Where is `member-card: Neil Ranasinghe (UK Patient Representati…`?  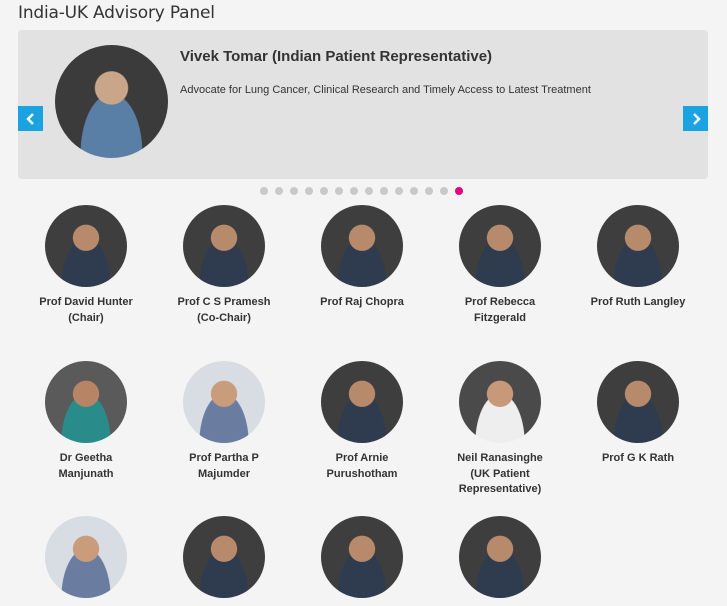
member-card: Neil Ranasinghe (UK Patient Representati… is located at coordinates (500, 429).